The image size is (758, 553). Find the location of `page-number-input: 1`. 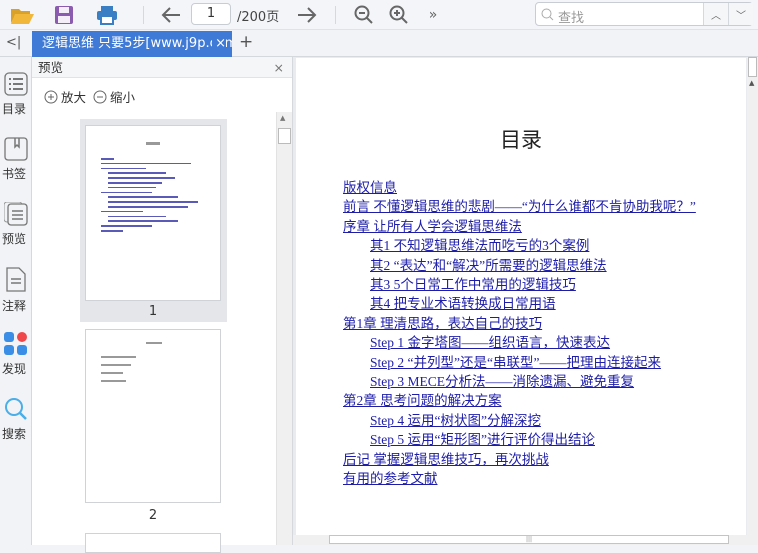

page-number-input: 1 is located at coordinates (211, 14).